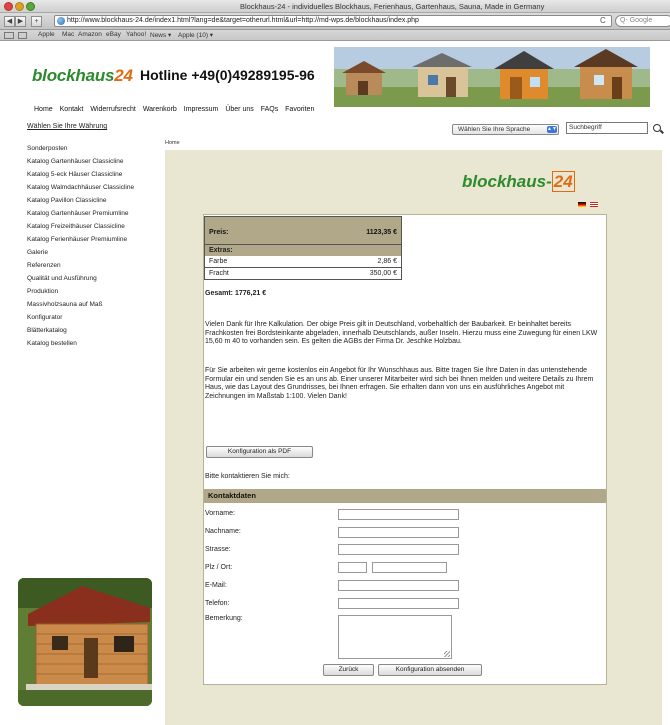  Describe the element at coordinates (92, 344) in the screenshot. I see `sidebar-item-katalog-bestellen: Katalog bestellen` at that location.